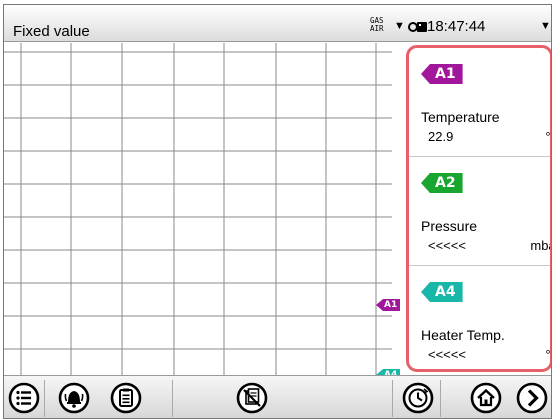 The height and width of the screenshot is (419, 552). What do you see at coordinates (24, 398) in the screenshot?
I see `menu-list-icon` at bounding box center [24, 398].